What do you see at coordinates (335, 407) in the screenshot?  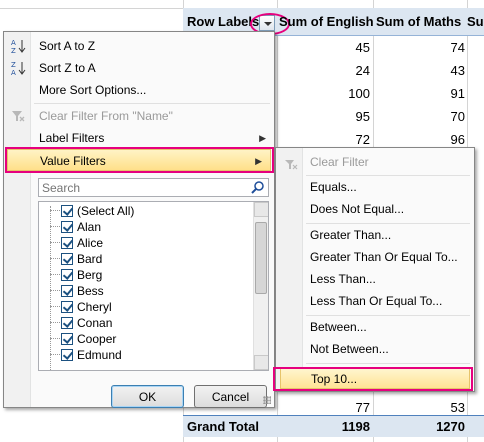 I see `english-cell: 77` at bounding box center [335, 407].